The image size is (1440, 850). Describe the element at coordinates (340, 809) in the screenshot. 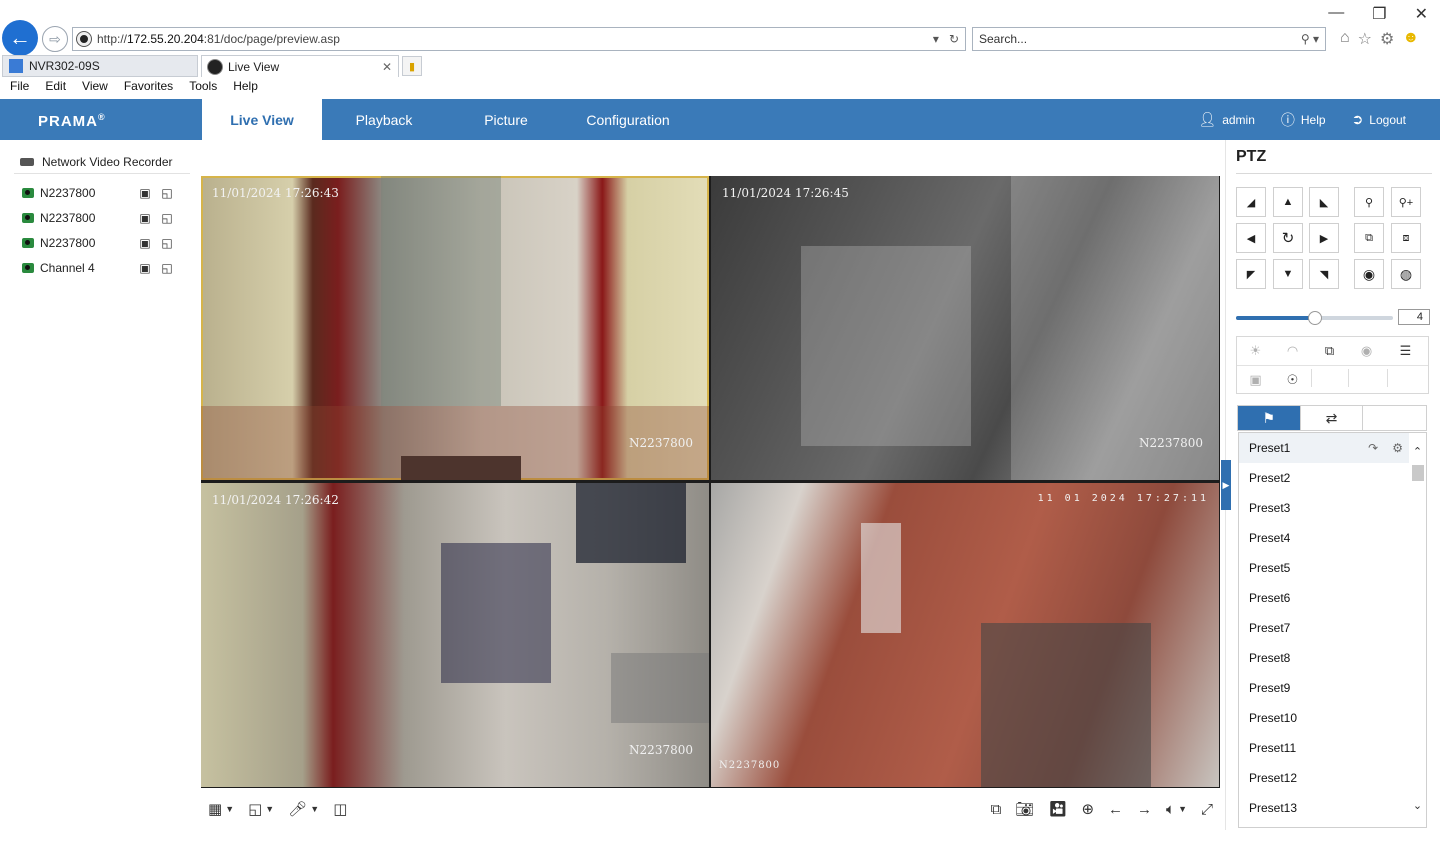

I see `stop-all-preview-icon: ◫` at that location.